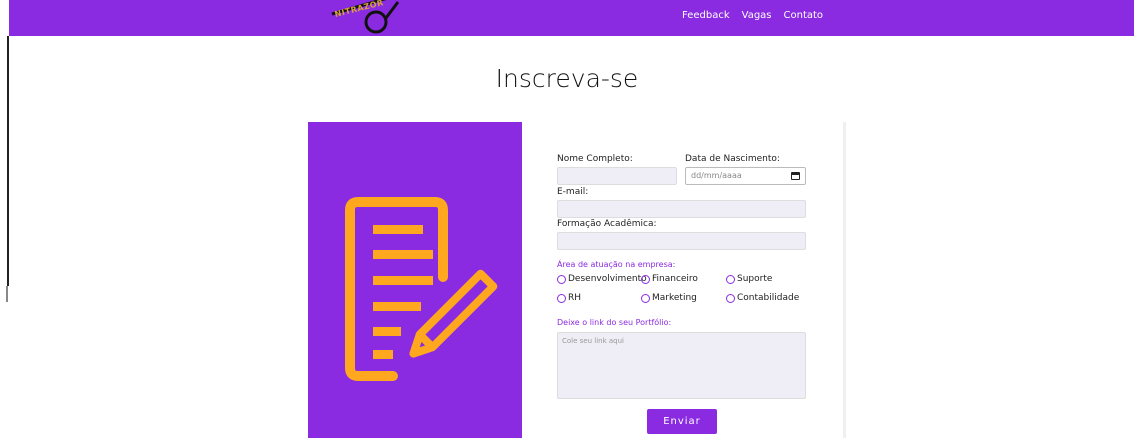 The width and height of the screenshot is (1134, 438). I want to click on nav-links: Feedback Vagas Contato, so click(752, 15).